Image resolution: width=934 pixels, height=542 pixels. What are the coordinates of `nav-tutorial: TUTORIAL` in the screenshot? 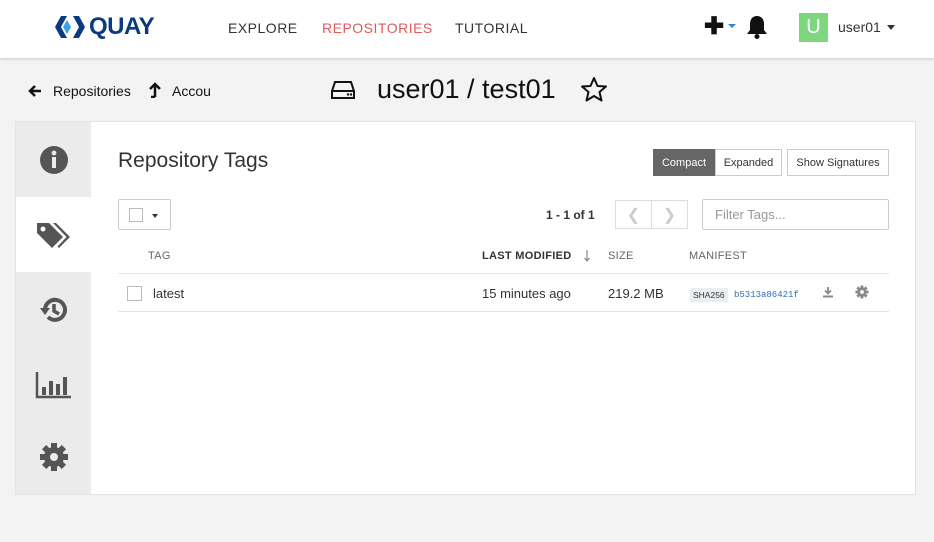 It's located at (491, 28).